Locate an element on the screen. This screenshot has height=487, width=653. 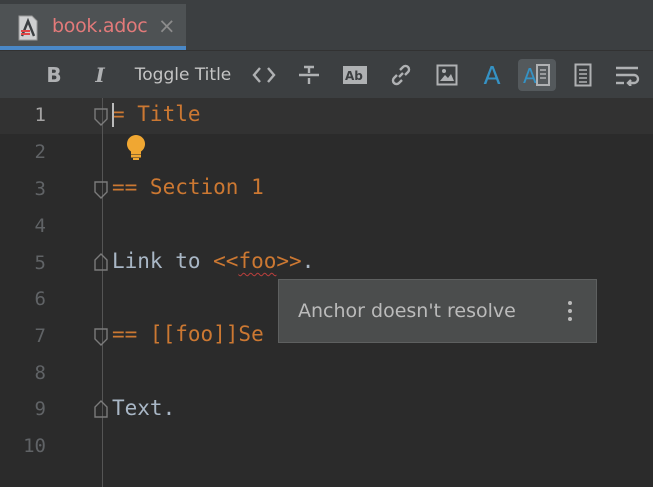
code-line-1: = Title is located at coordinates (156, 114).